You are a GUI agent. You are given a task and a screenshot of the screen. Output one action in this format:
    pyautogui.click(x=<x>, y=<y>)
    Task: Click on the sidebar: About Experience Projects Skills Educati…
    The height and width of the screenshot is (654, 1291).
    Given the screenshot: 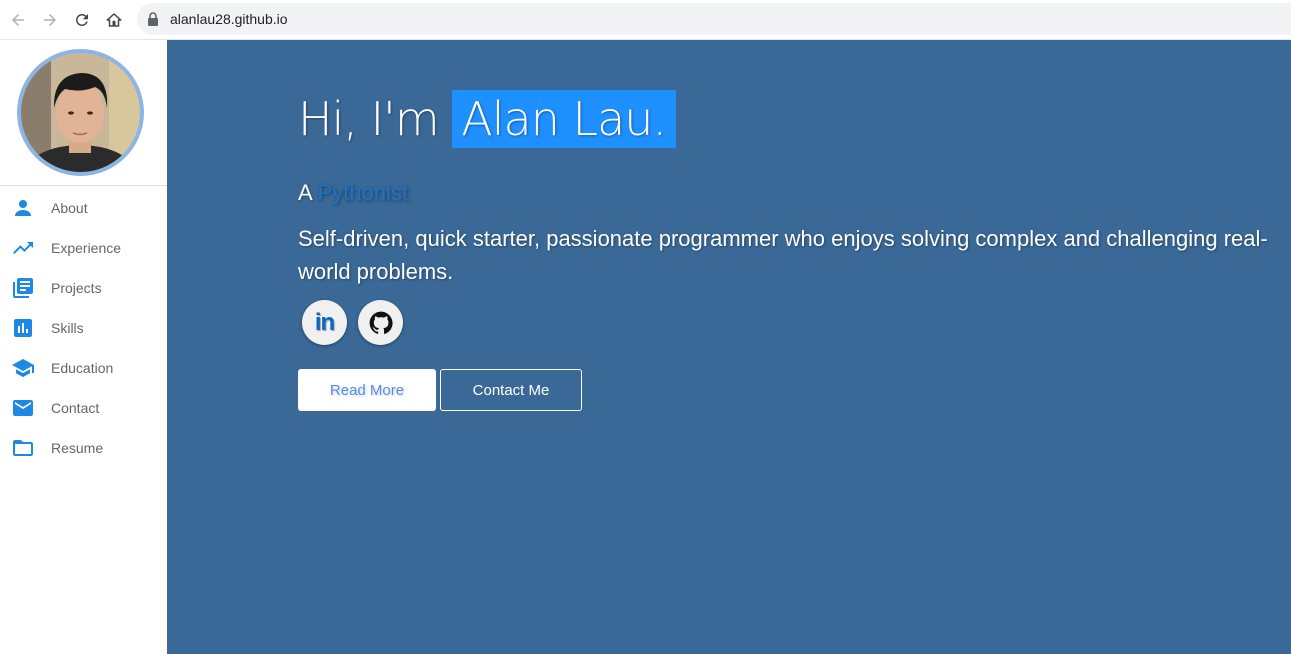 What is the action you would take?
    pyautogui.click(x=83, y=347)
    